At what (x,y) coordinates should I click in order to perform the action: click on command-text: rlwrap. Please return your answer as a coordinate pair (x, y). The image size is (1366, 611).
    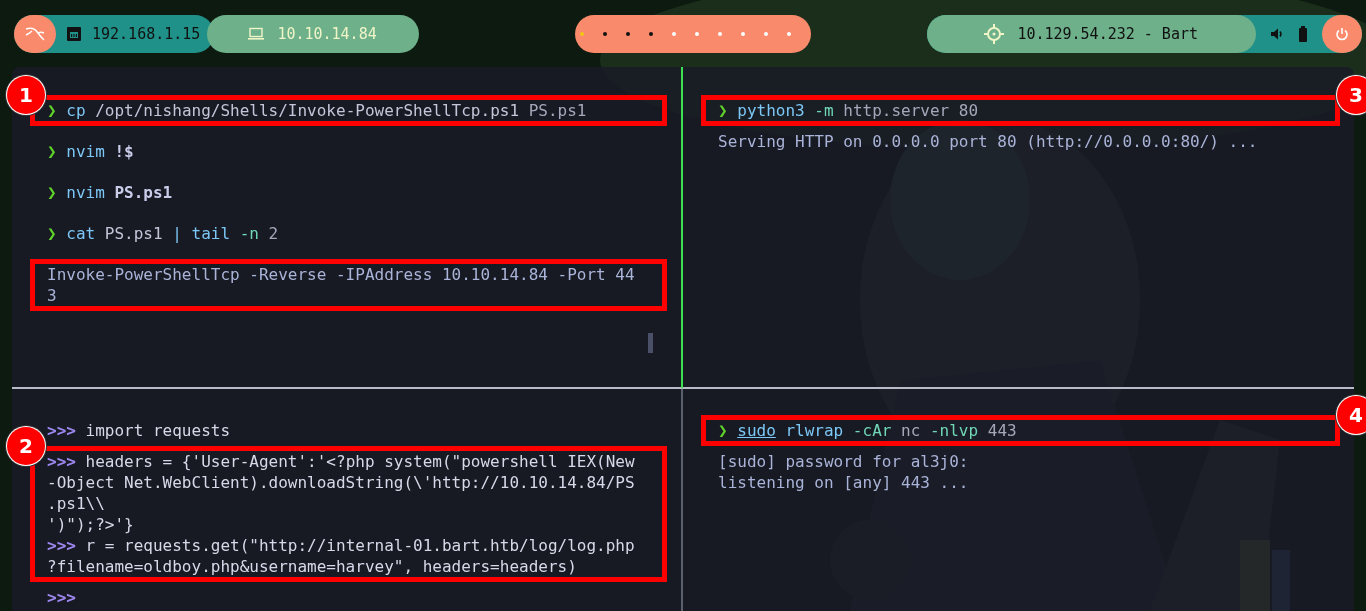
    Looking at the image, I should click on (814, 430).